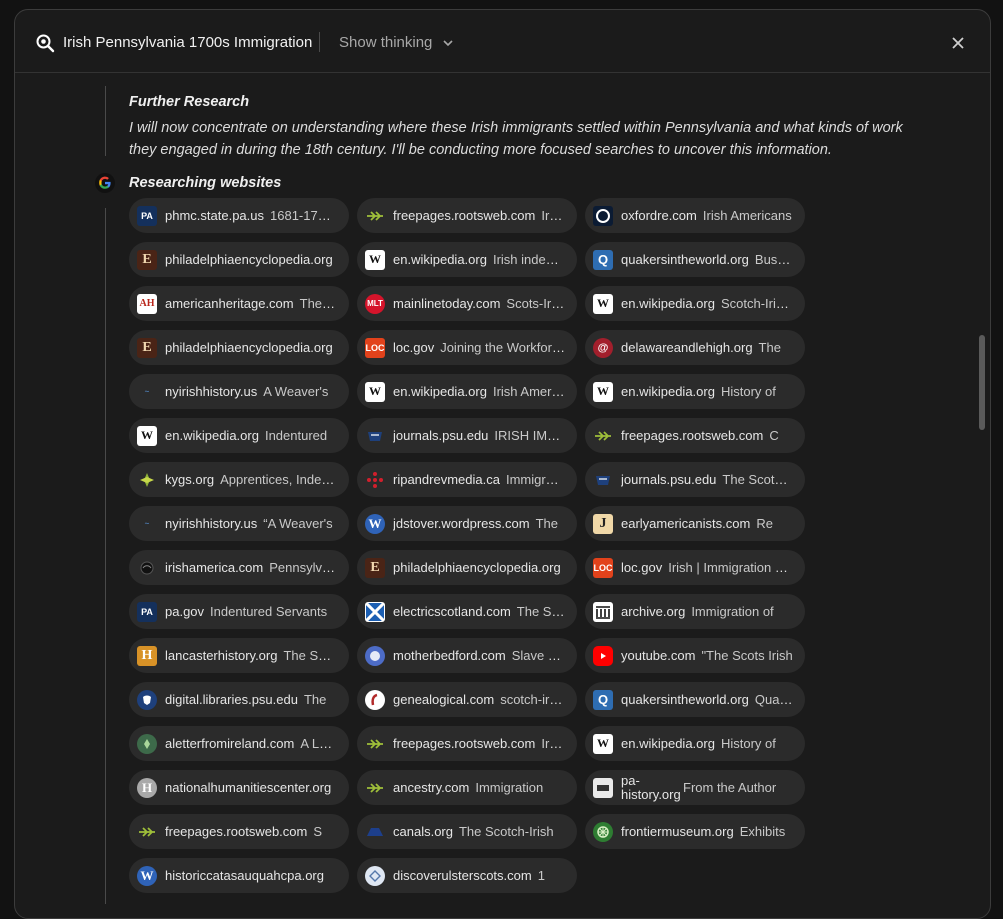 The image size is (1003, 919). Describe the element at coordinates (642, 567) in the screenshot. I see `source-domain: loc.gov` at that location.